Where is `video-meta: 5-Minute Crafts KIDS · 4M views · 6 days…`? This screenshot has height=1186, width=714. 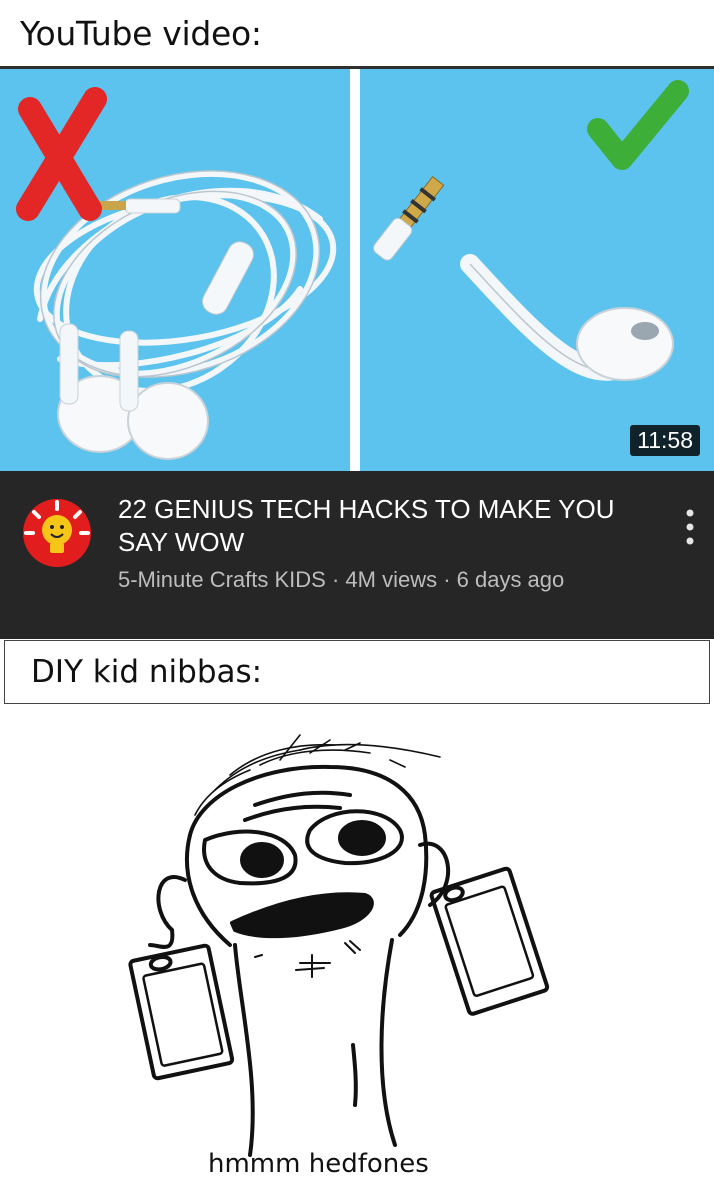
video-meta: 5-Minute Crafts KIDS · 4M views · 6 days… is located at coordinates (341, 579).